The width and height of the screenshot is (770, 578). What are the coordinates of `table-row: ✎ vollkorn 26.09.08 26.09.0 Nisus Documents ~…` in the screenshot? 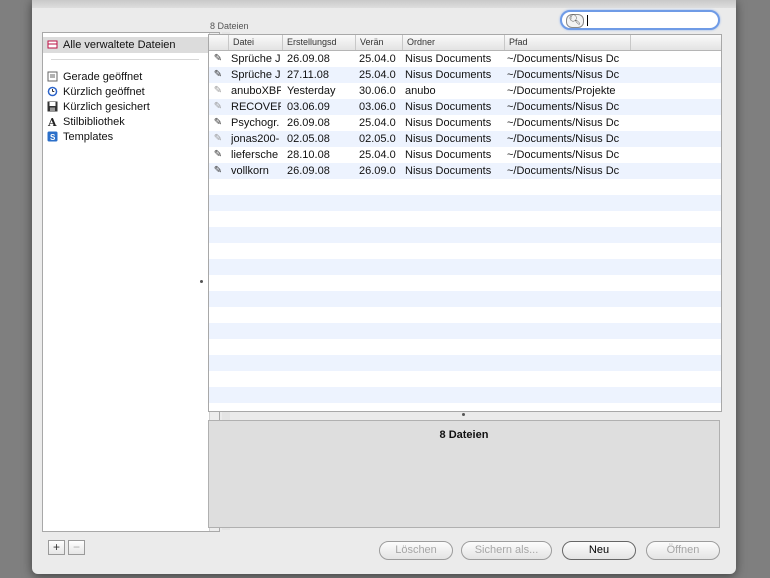 It's located at (465, 171).